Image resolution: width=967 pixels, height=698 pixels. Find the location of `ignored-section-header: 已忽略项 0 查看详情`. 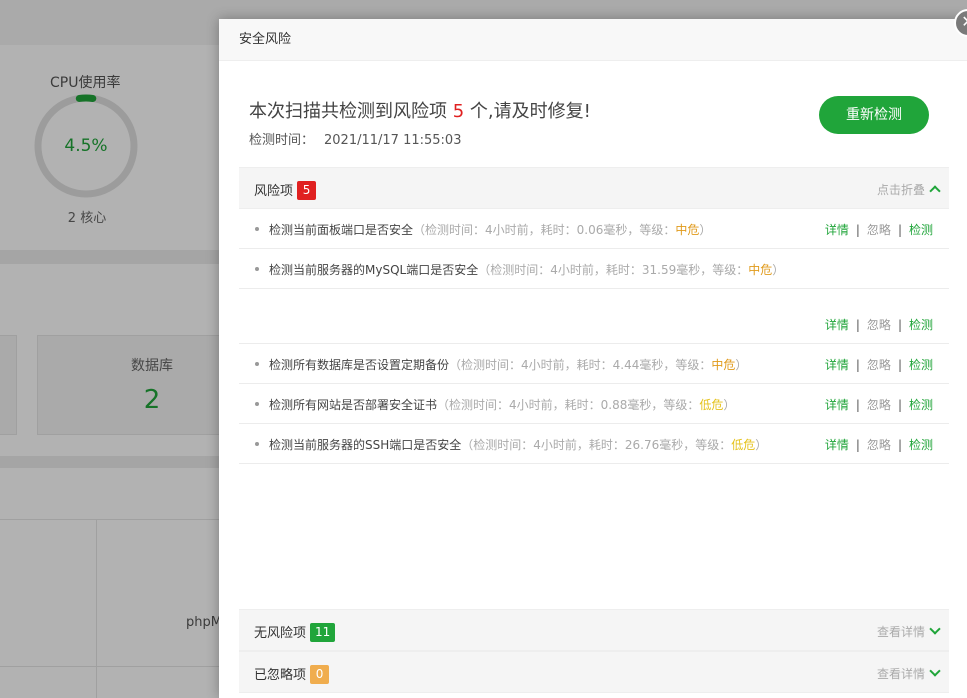

ignored-section-header: 已忽略项 0 查看详情 is located at coordinates (594, 672).